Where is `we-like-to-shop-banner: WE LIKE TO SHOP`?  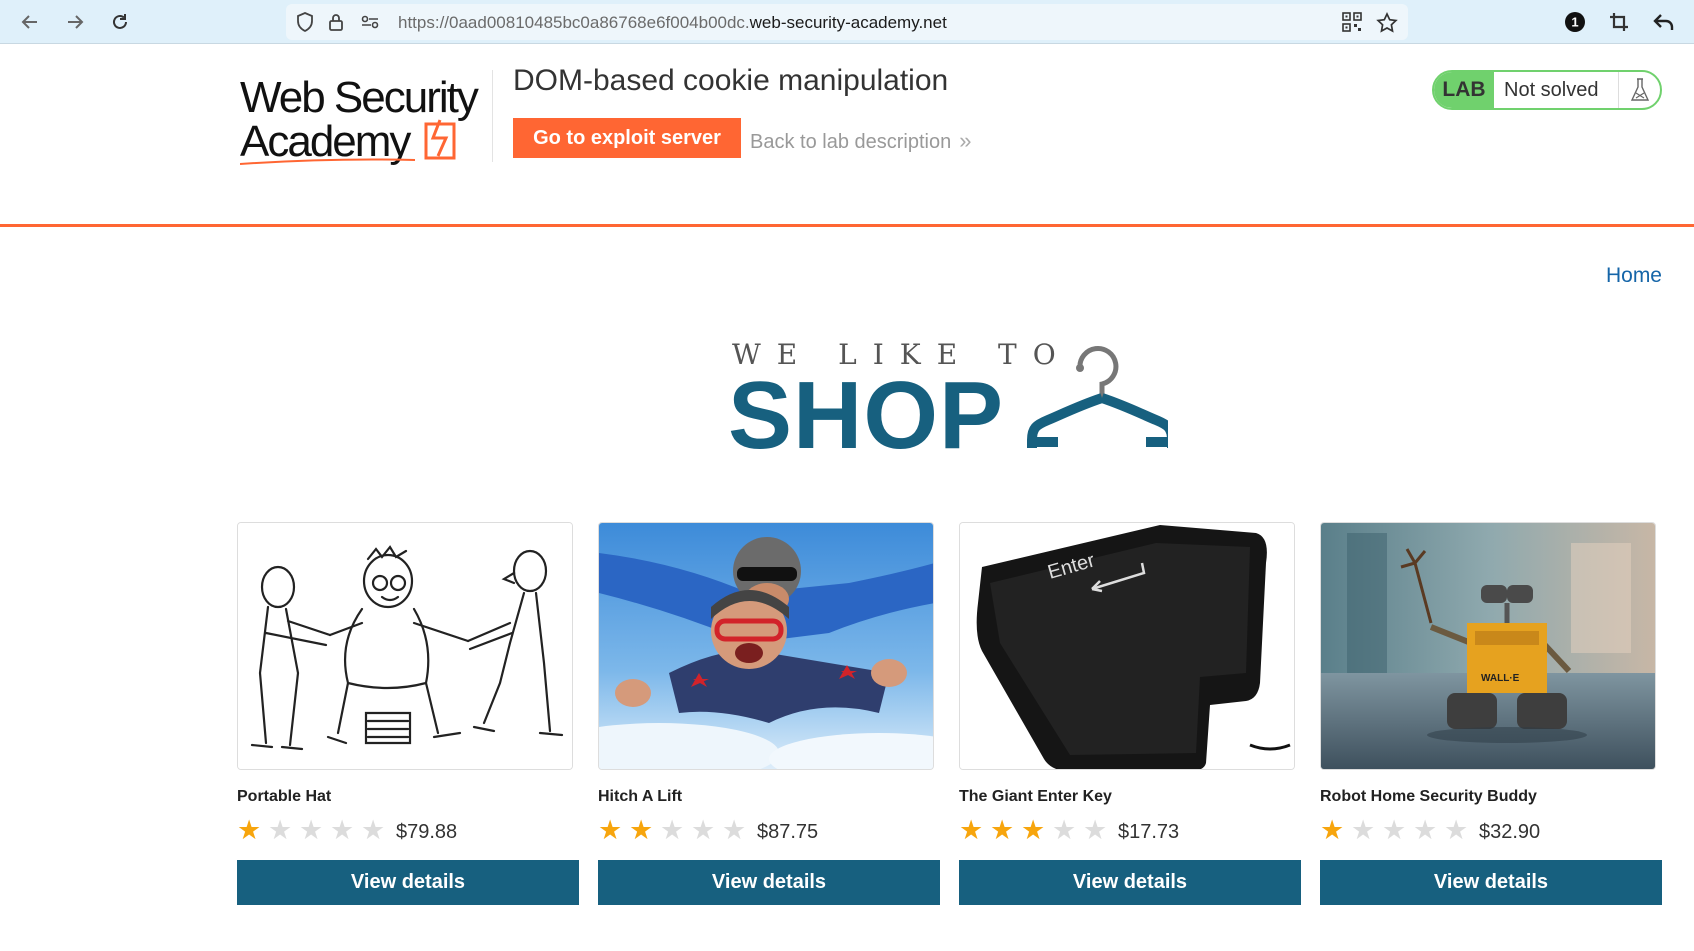 we-like-to-shop-banner: WE LIKE TO SHOP is located at coordinates (948, 403).